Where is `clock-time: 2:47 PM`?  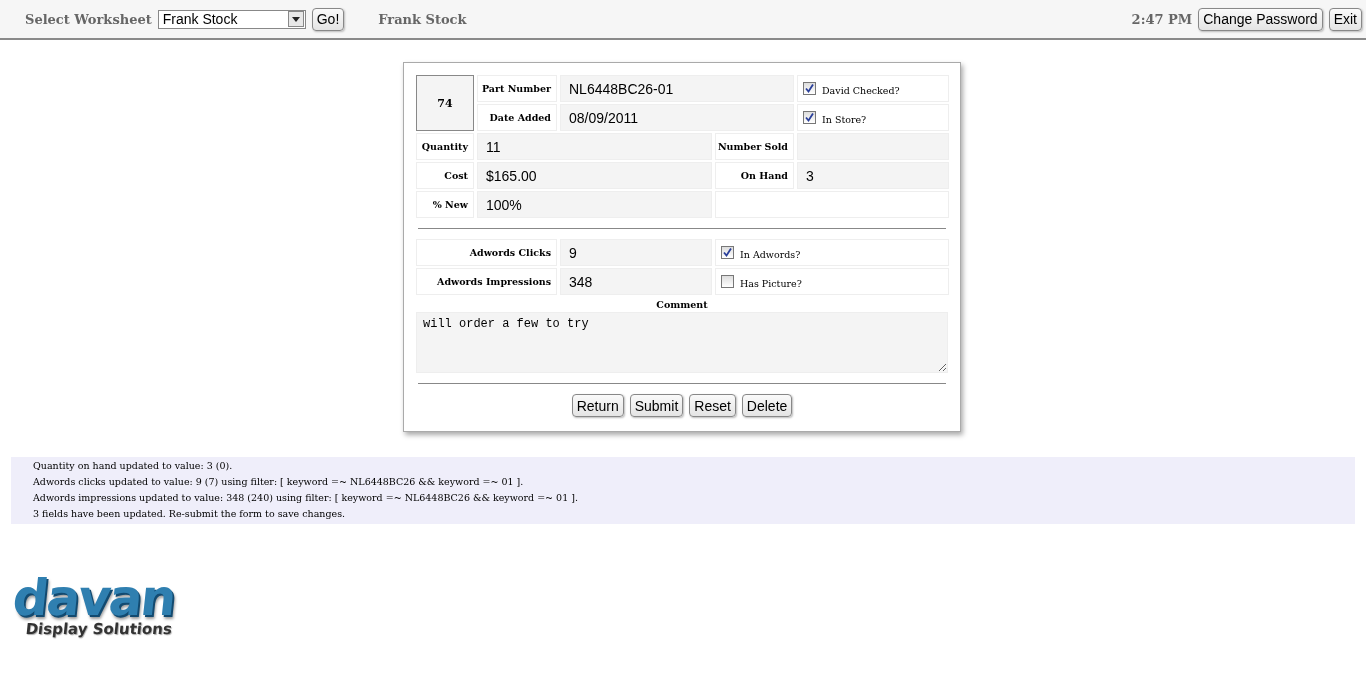
clock-time: 2:47 PM is located at coordinates (1162, 19).